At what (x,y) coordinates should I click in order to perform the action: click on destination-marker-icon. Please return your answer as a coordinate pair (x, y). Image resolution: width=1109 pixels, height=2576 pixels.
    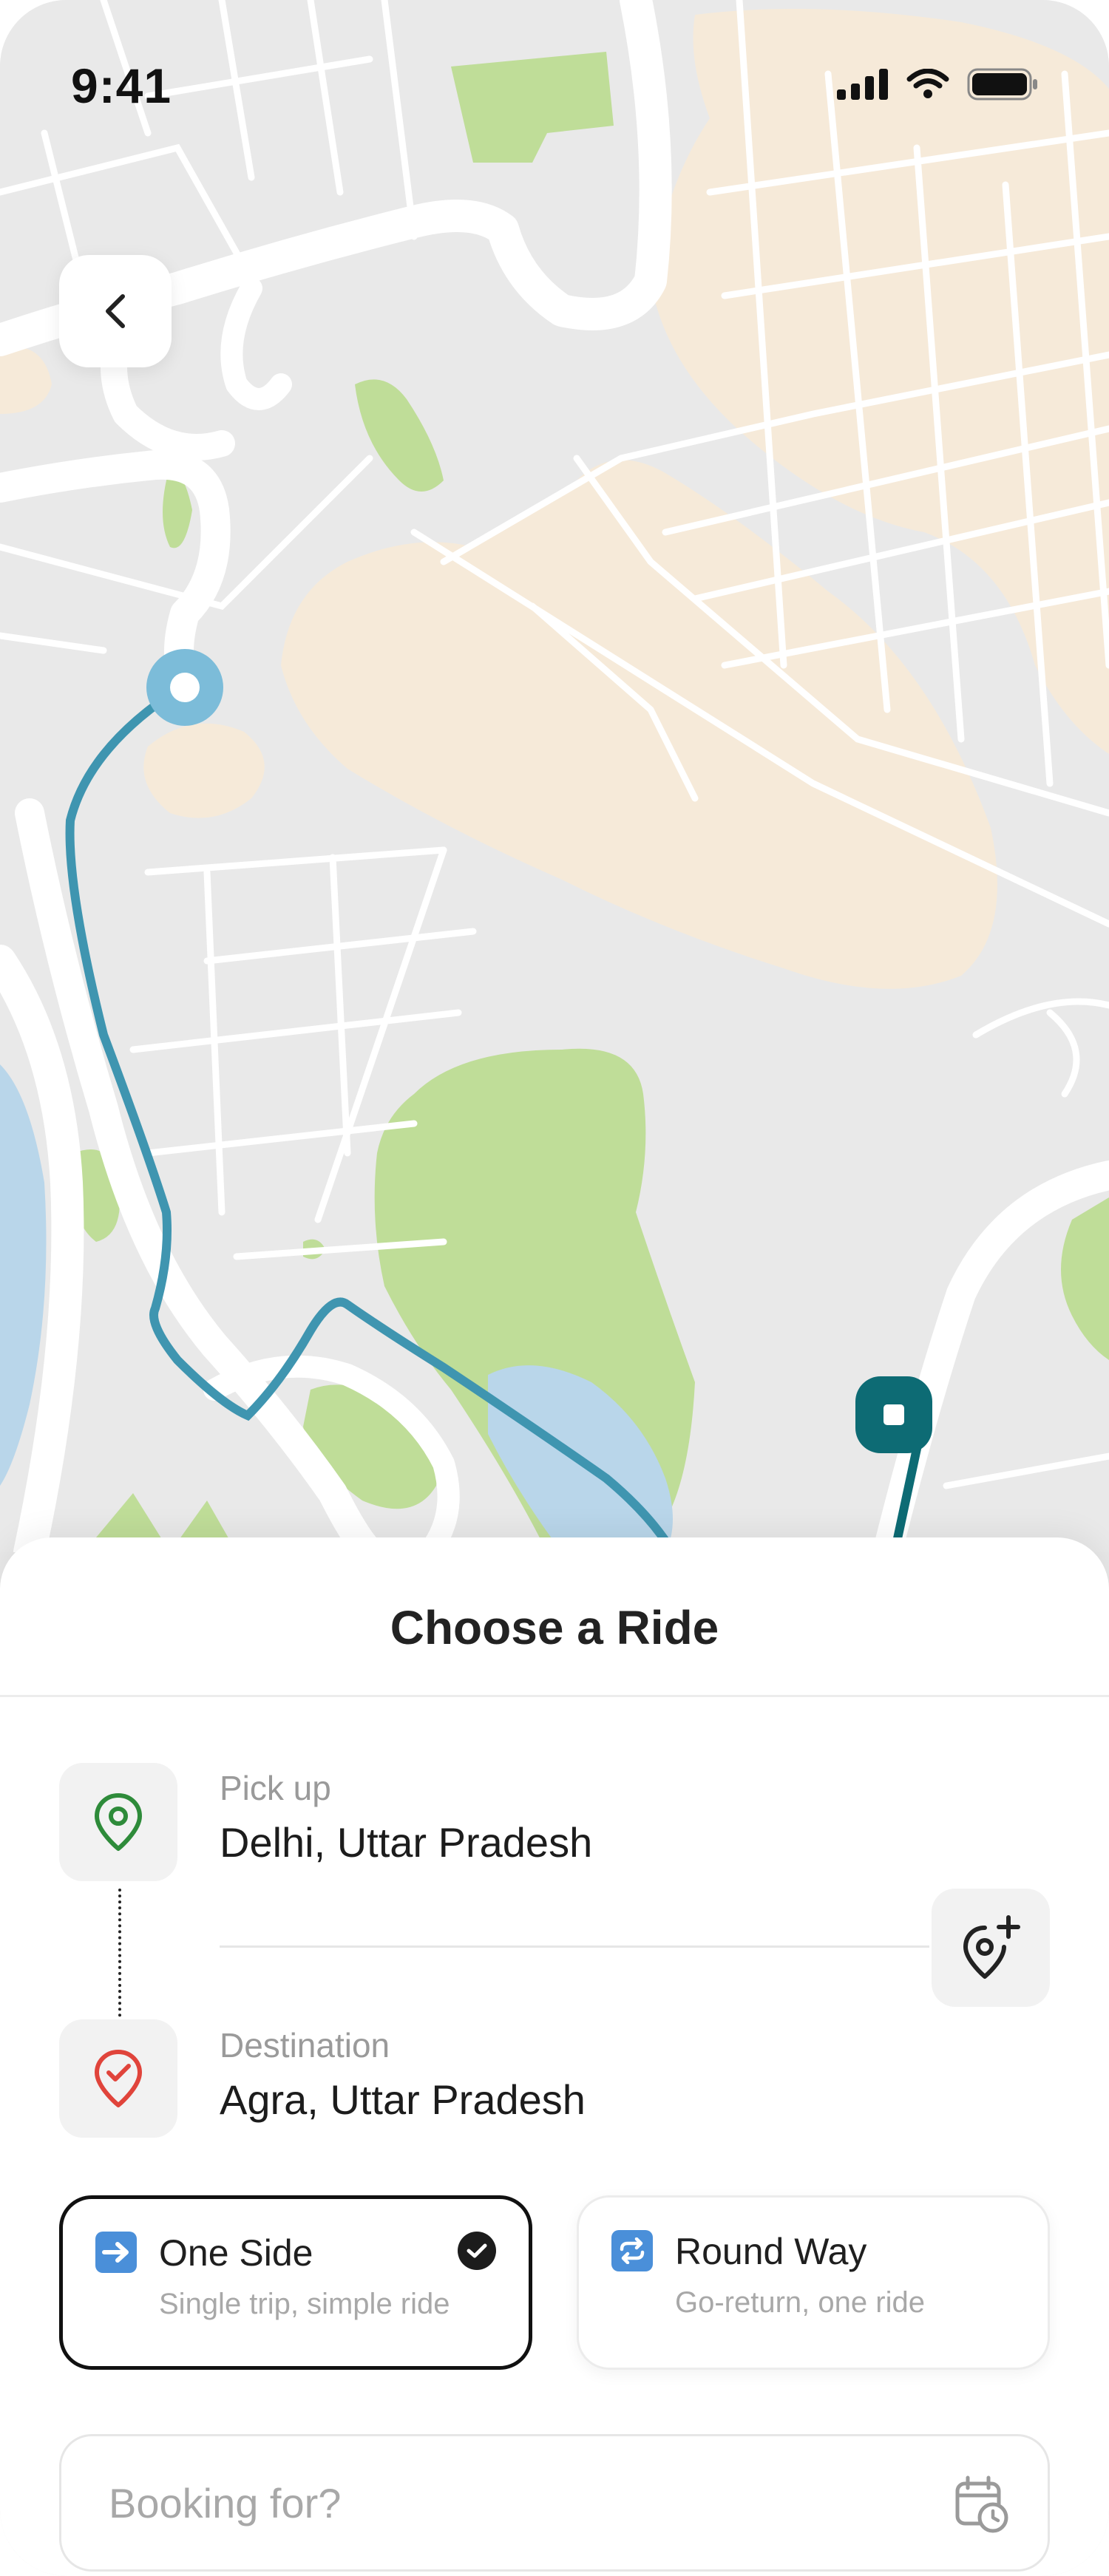
    Looking at the image, I should click on (894, 1415).